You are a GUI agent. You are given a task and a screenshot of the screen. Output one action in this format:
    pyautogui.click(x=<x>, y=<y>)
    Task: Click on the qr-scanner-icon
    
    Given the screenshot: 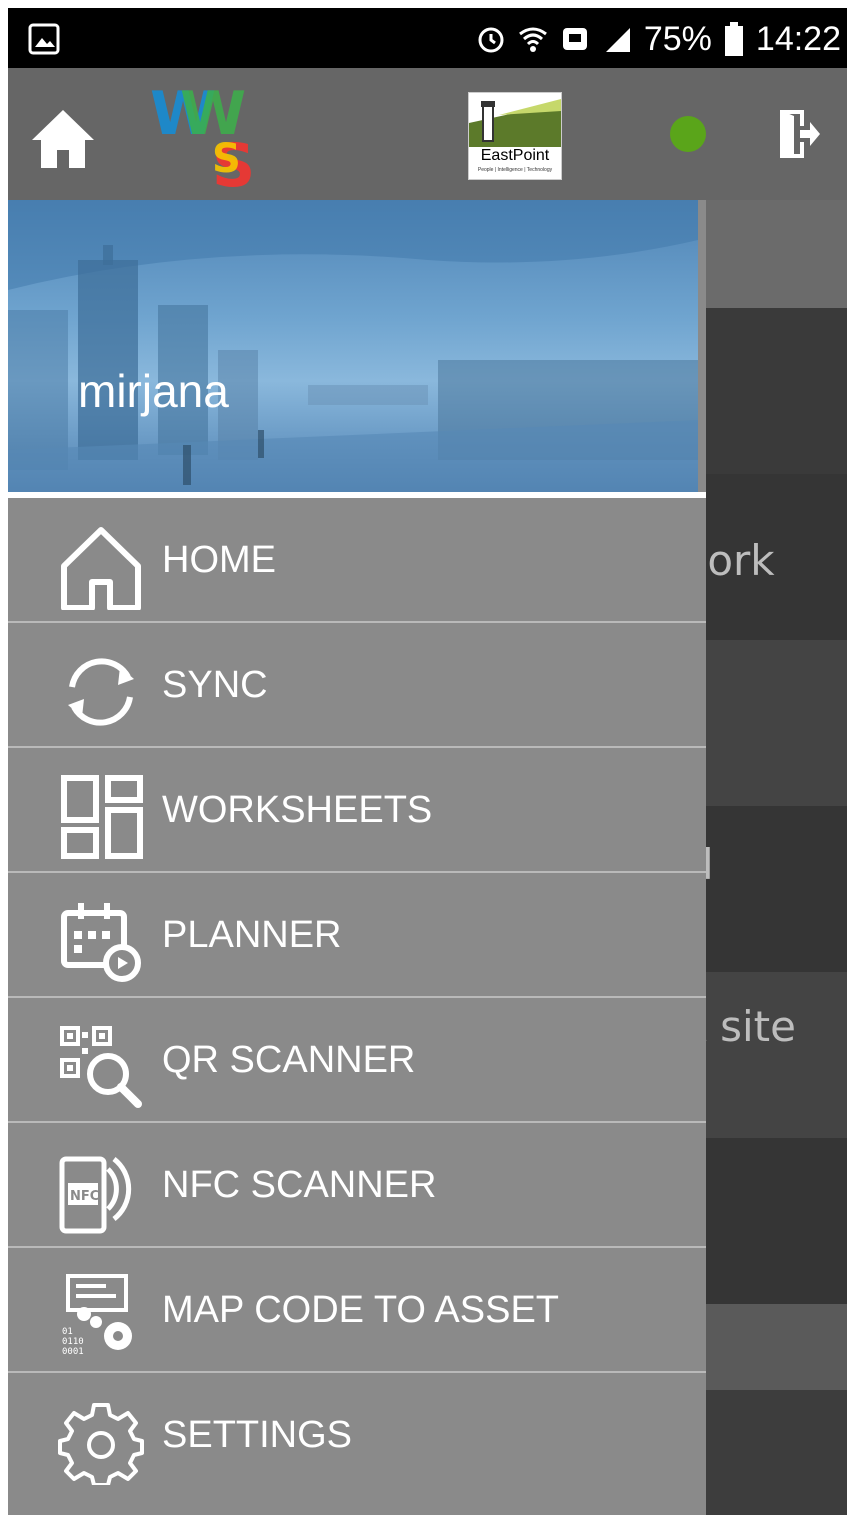 What is the action you would take?
    pyautogui.click(x=101, y=1067)
    